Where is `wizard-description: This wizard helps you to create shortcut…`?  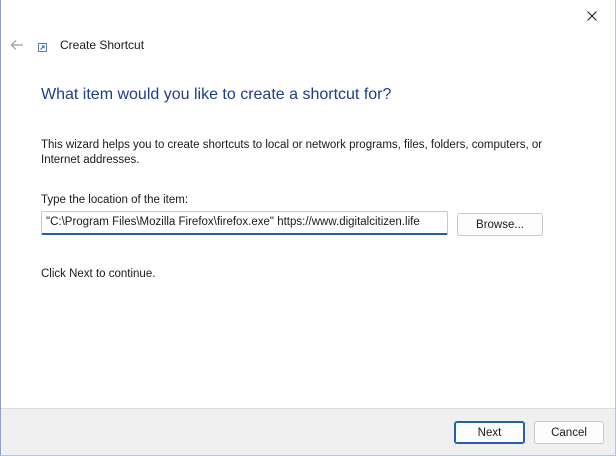
wizard-description: This wizard helps you to create shortcut… is located at coordinates (292, 152).